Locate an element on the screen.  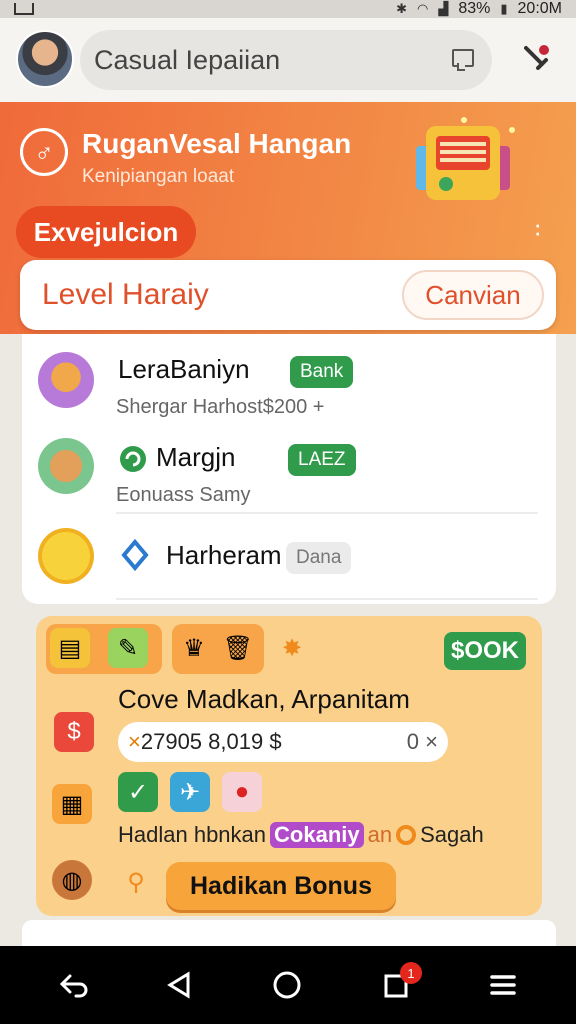
bonus-line-highlight: Cokaniy is located at coordinates (317, 835).